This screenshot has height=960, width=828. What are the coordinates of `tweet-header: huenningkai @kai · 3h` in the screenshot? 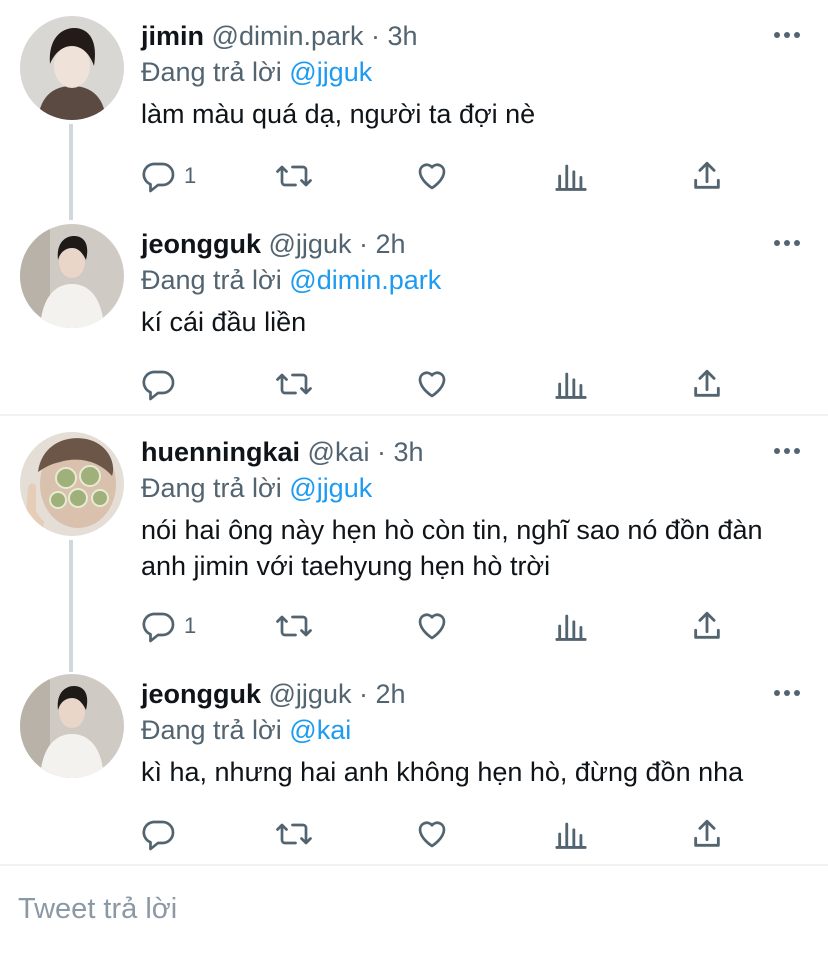 It's located at (282, 452).